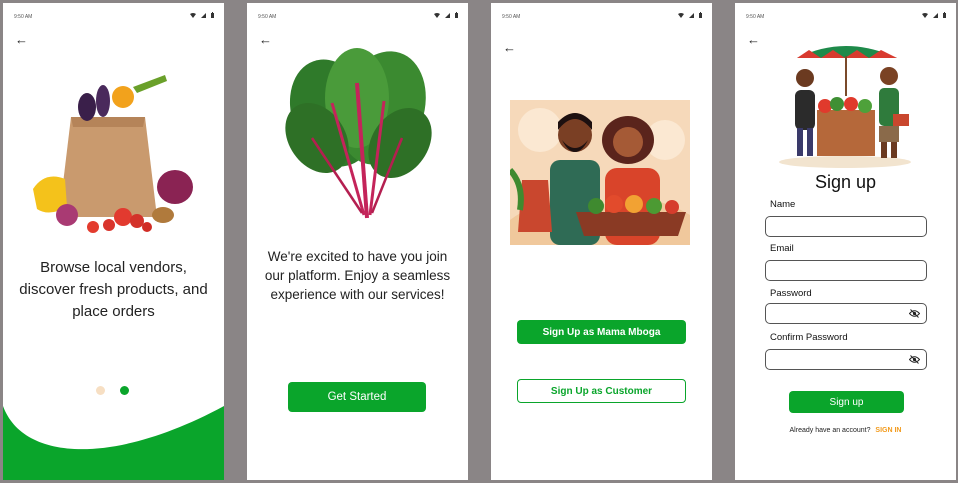 The width and height of the screenshot is (958, 483). I want to click on market-stall-illustration, so click(845, 104).